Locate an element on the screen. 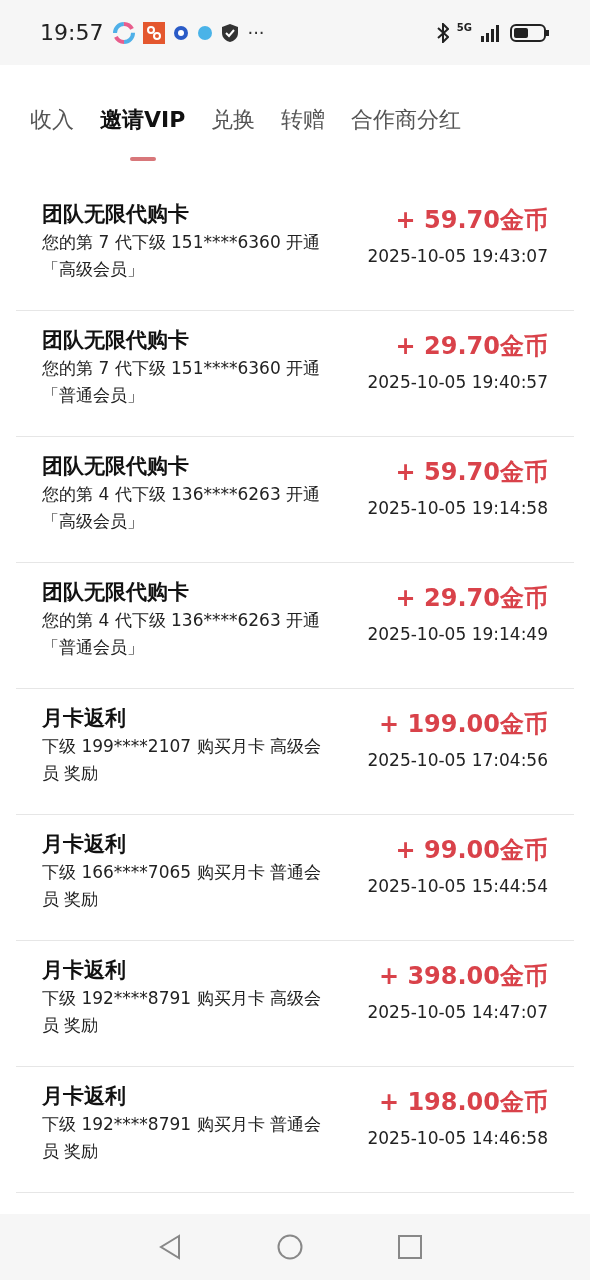 The width and height of the screenshot is (590, 1280). shield-icon is located at coordinates (230, 32).